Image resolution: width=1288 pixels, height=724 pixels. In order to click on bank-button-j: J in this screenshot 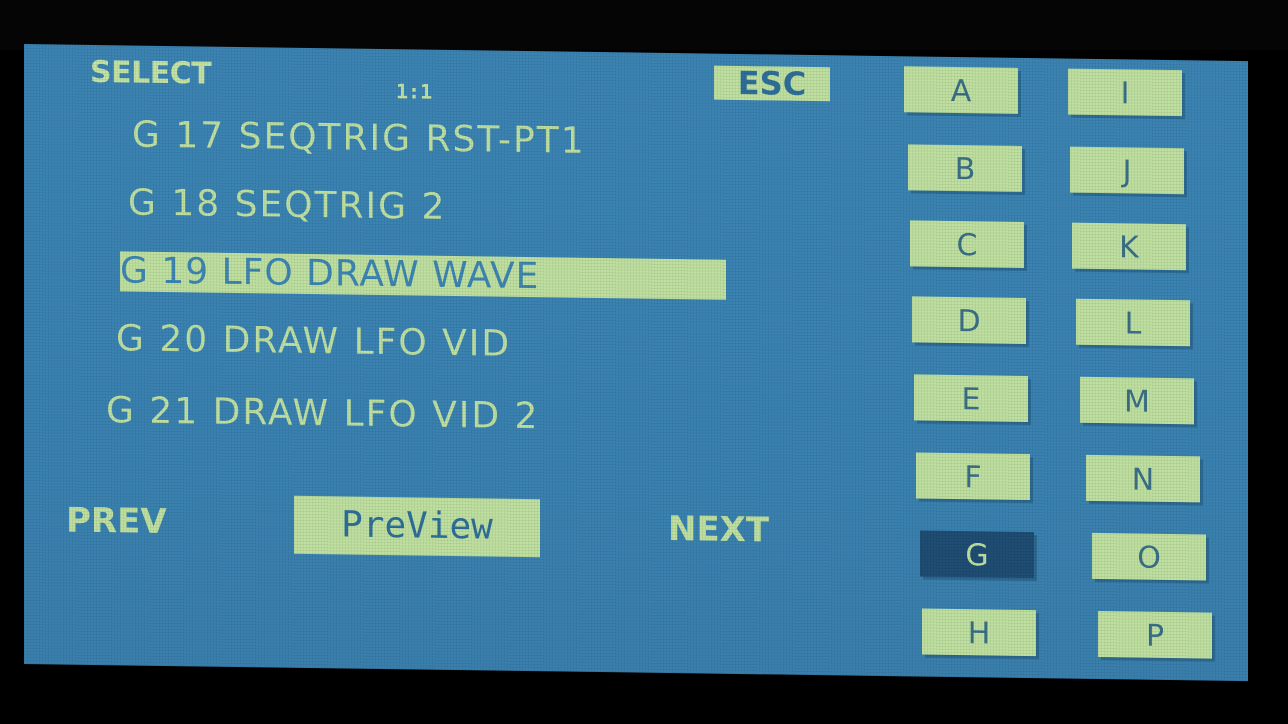, I will do `click(1127, 170)`.